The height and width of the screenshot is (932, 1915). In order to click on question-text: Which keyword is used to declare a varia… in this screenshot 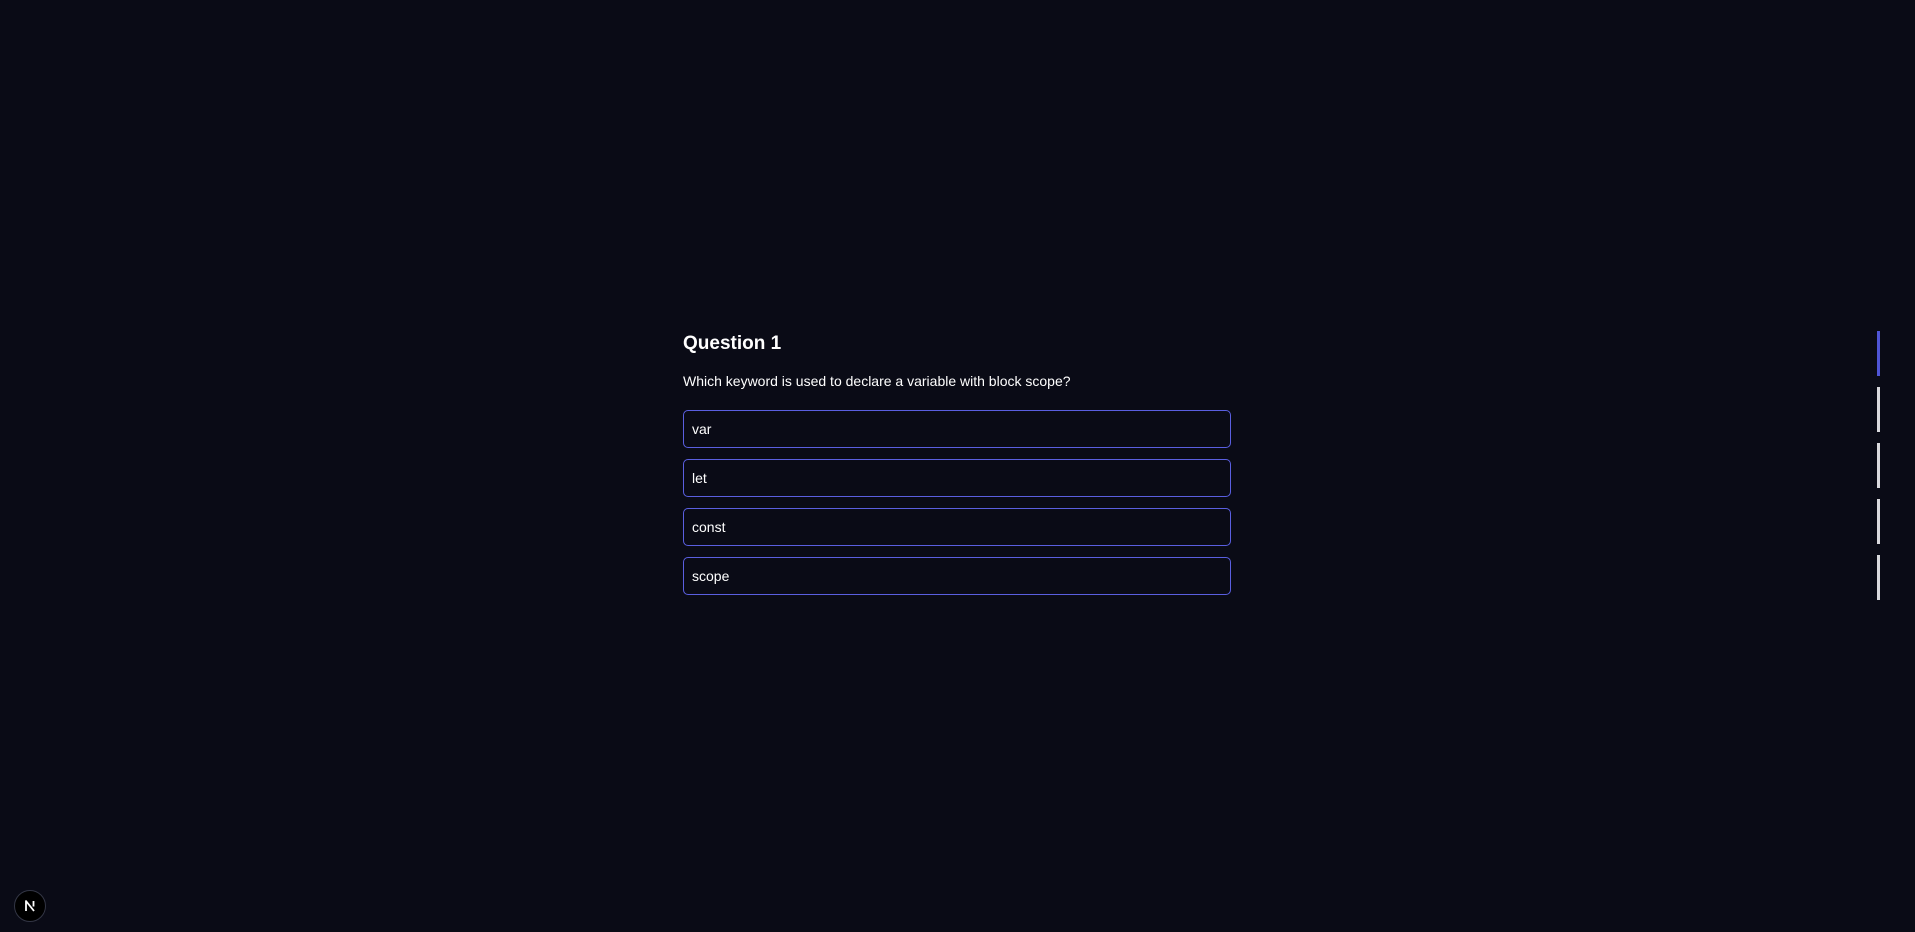, I will do `click(877, 381)`.